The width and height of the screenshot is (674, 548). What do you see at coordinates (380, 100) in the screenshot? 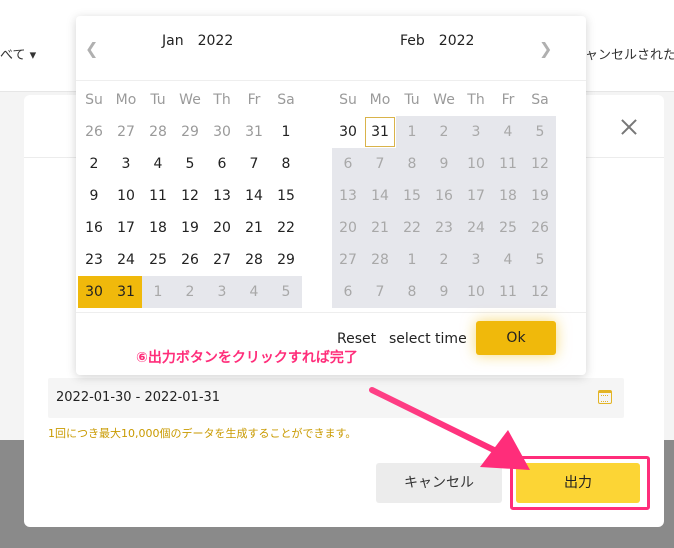
I see `weekday-label: Mo` at bounding box center [380, 100].